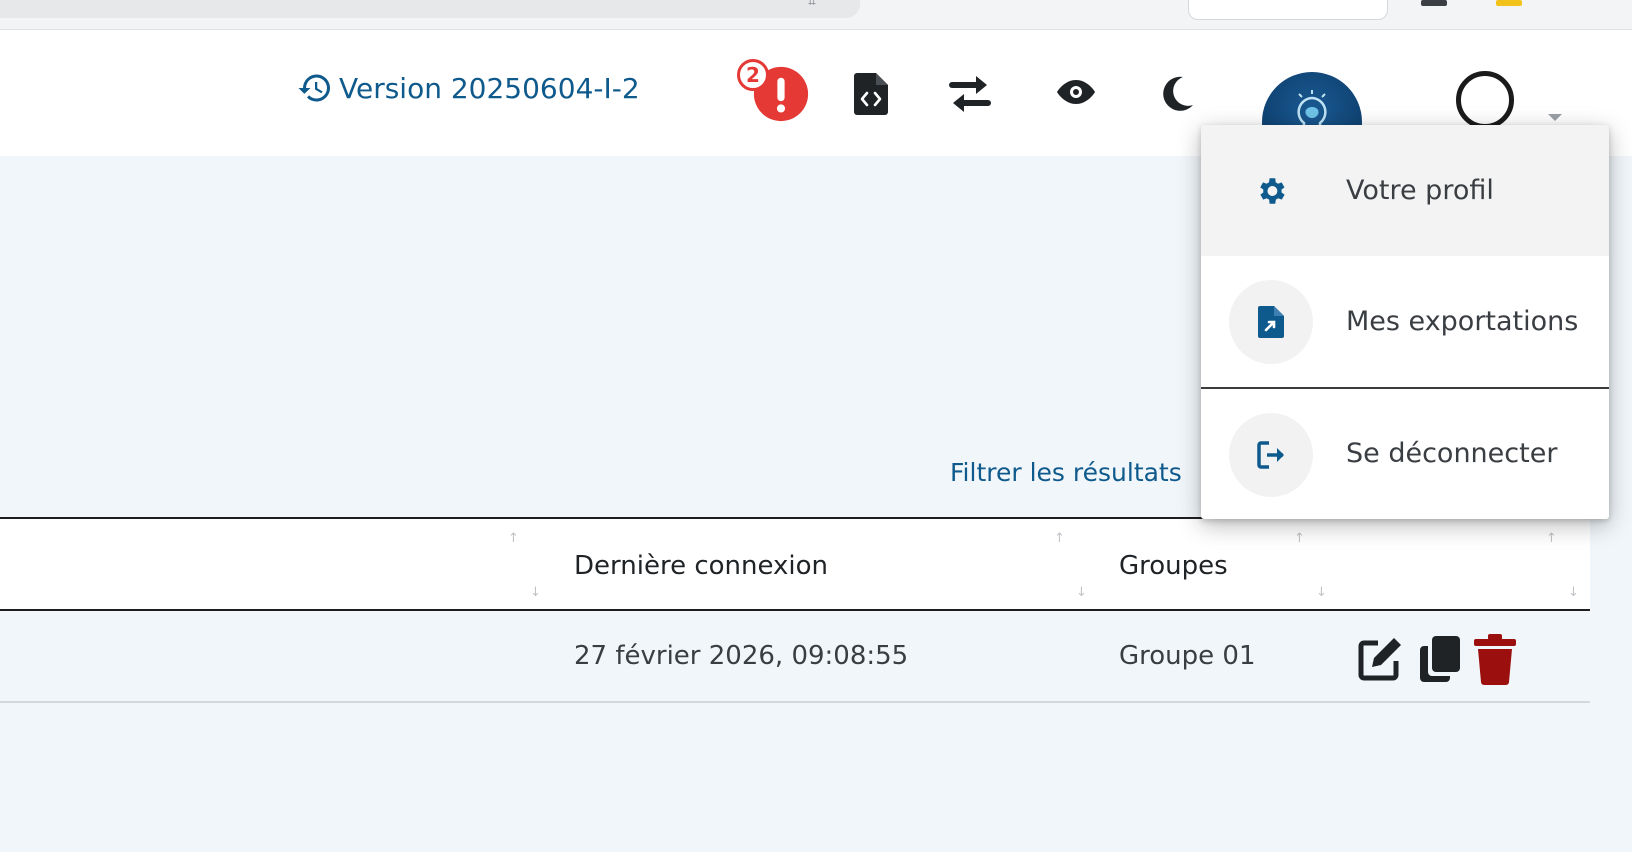 This screenshot has height=852, width=1632. I want to click on preview-button, so click(1076, 92).